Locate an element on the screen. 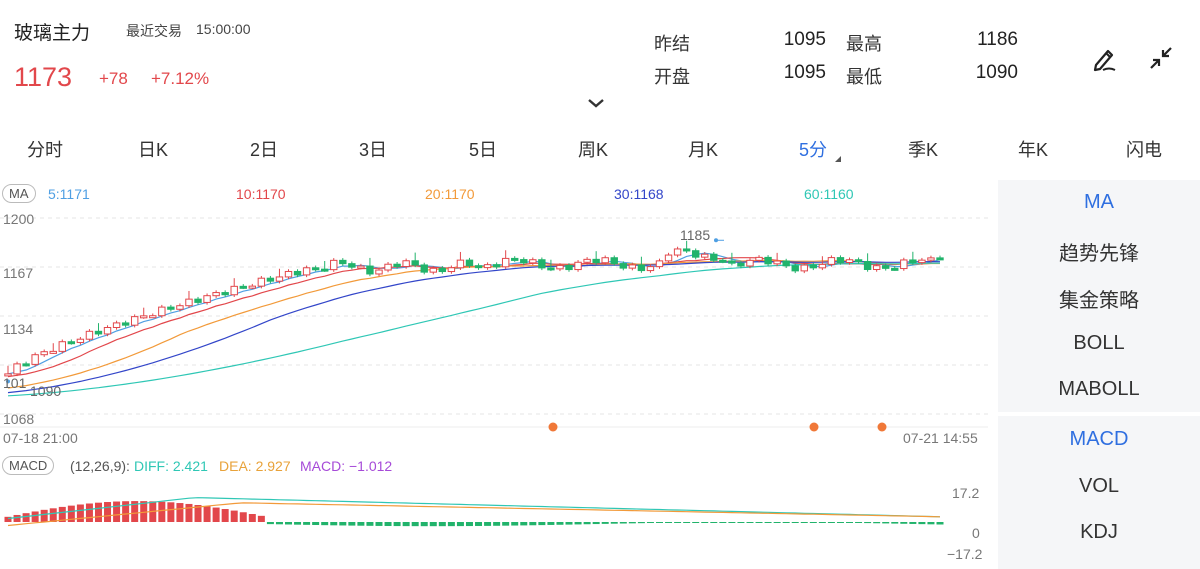 The height and width of the screenshot is (569, 1200). tab-dropdown-indicator is located at coordinates (838, 159).